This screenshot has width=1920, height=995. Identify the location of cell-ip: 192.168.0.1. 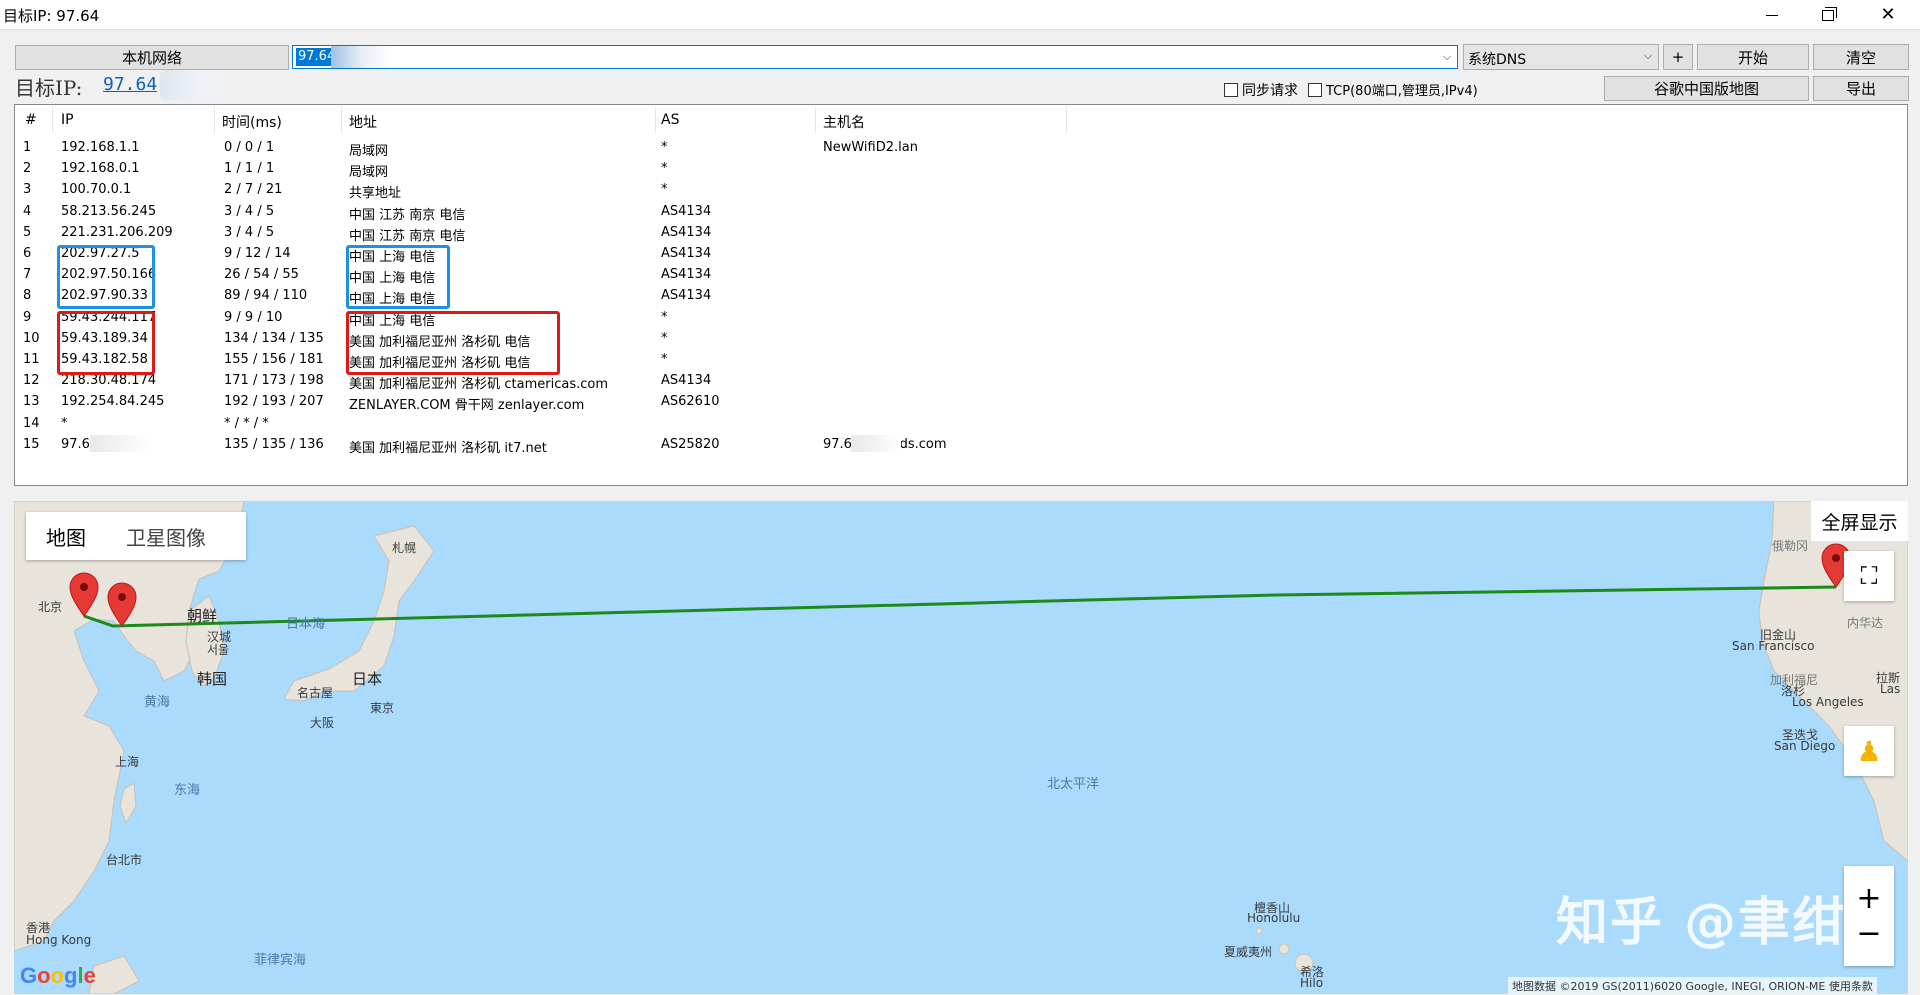
(100, 169).